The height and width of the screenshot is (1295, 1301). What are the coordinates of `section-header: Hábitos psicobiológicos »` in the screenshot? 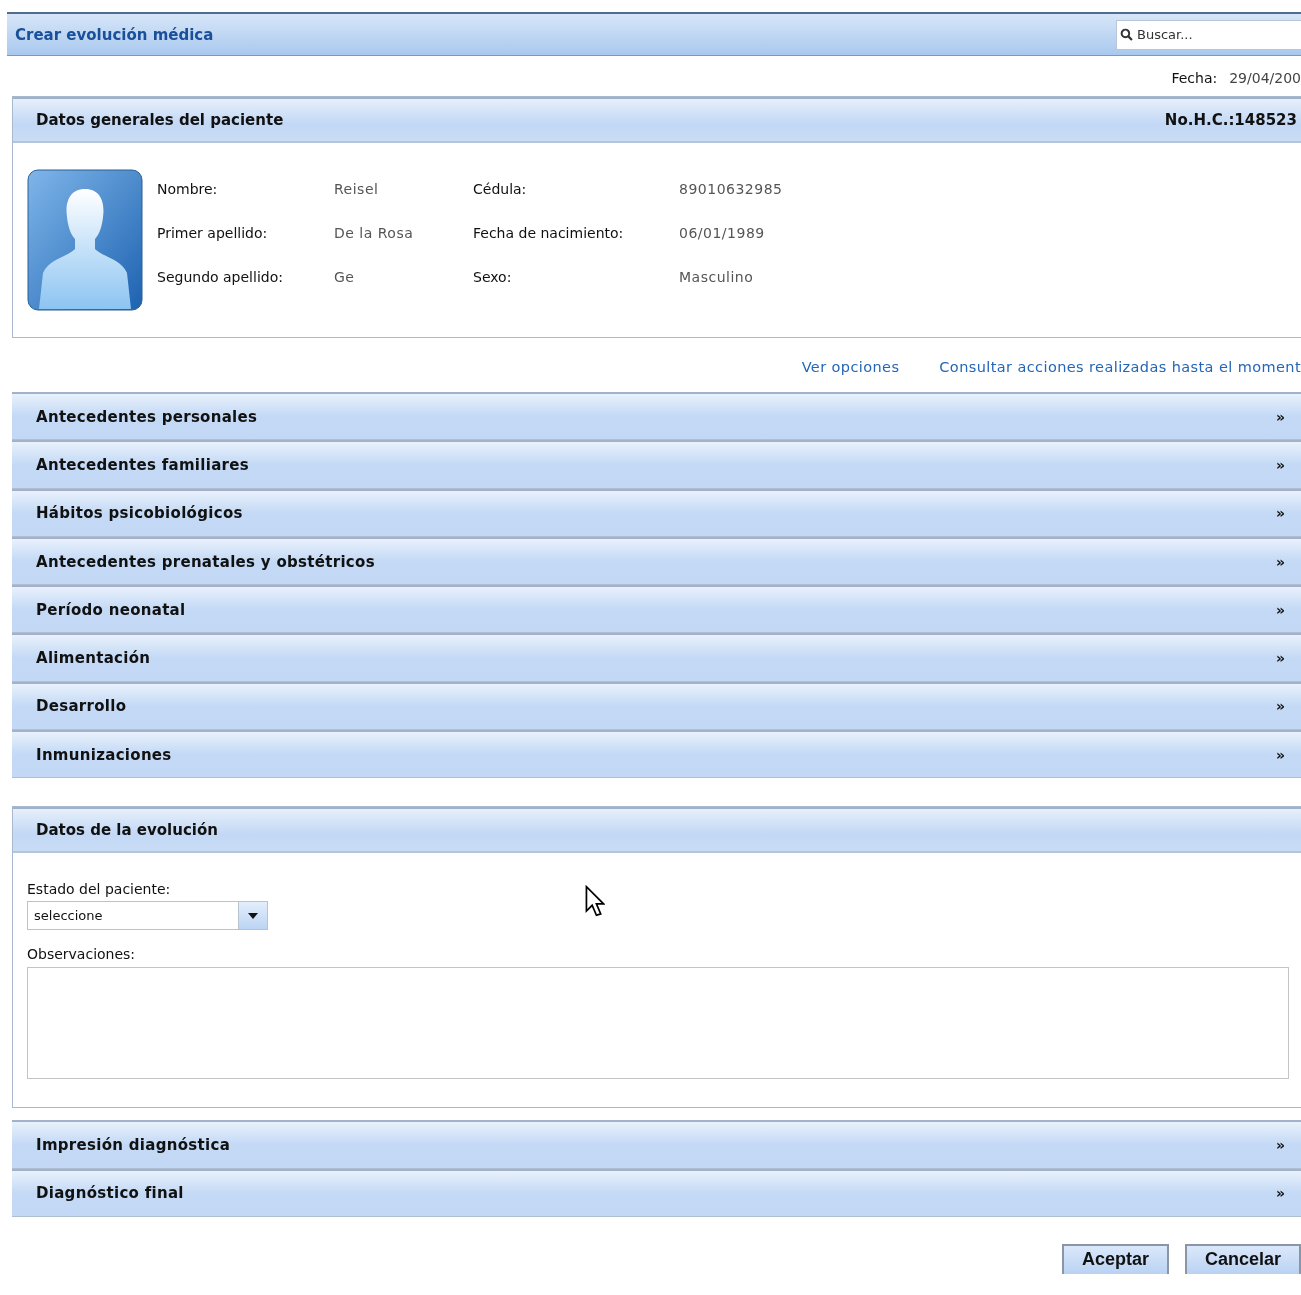 It's located at (656, 512).